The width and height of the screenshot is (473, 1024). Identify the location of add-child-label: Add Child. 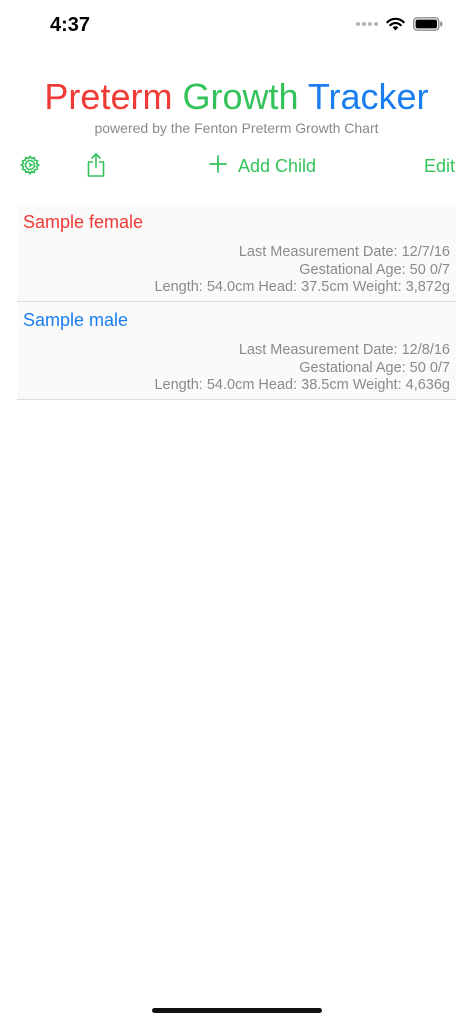
(277, 166).